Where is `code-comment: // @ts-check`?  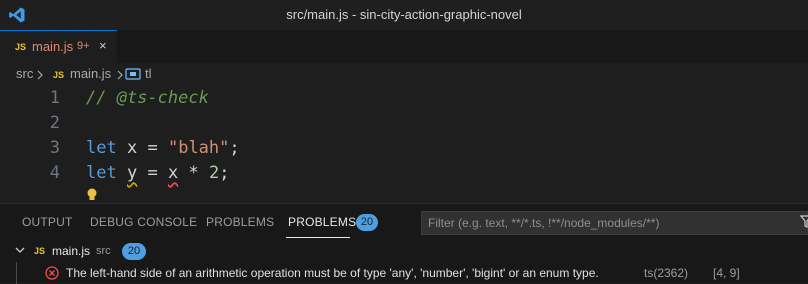 code-comment: // @ts-check is located at coordinates (147, 98).